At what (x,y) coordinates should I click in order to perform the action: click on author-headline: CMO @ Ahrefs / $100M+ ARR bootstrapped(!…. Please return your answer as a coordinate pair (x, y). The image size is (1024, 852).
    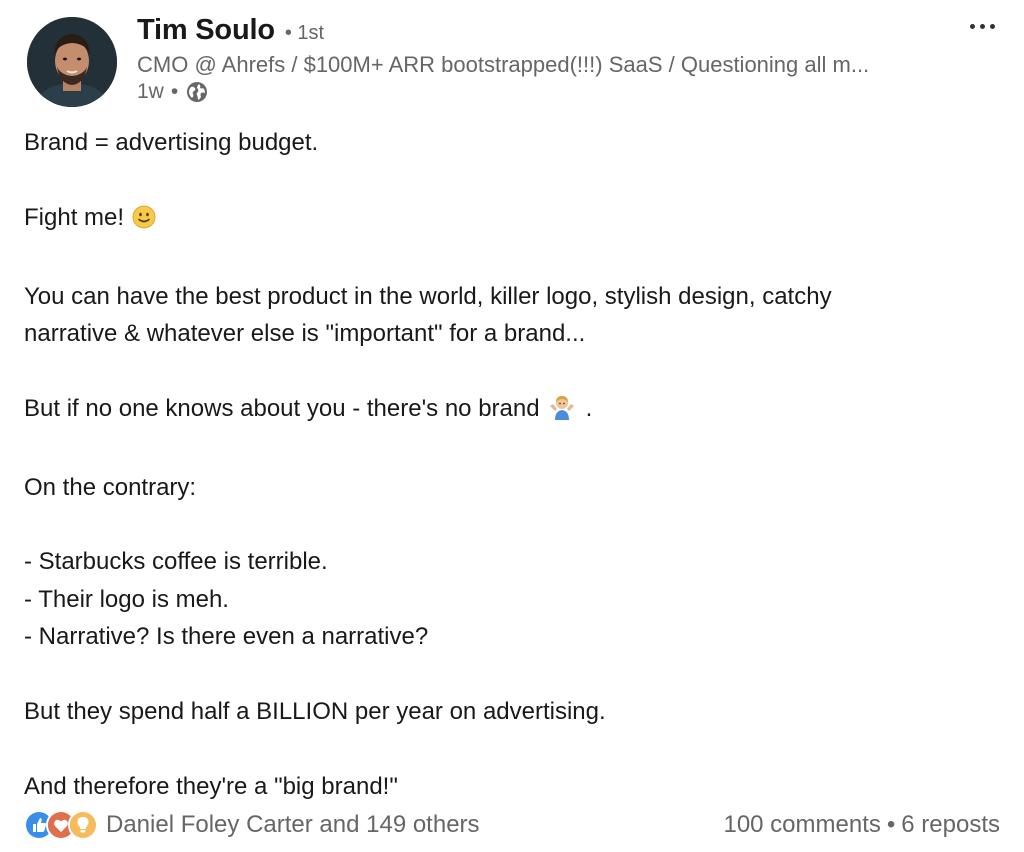
    Looking at the image, I should click on (503, 64).